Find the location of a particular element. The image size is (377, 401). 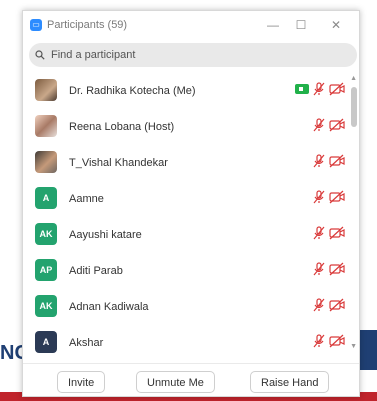

close-button: ✕ is located at coordinates (336, 25).